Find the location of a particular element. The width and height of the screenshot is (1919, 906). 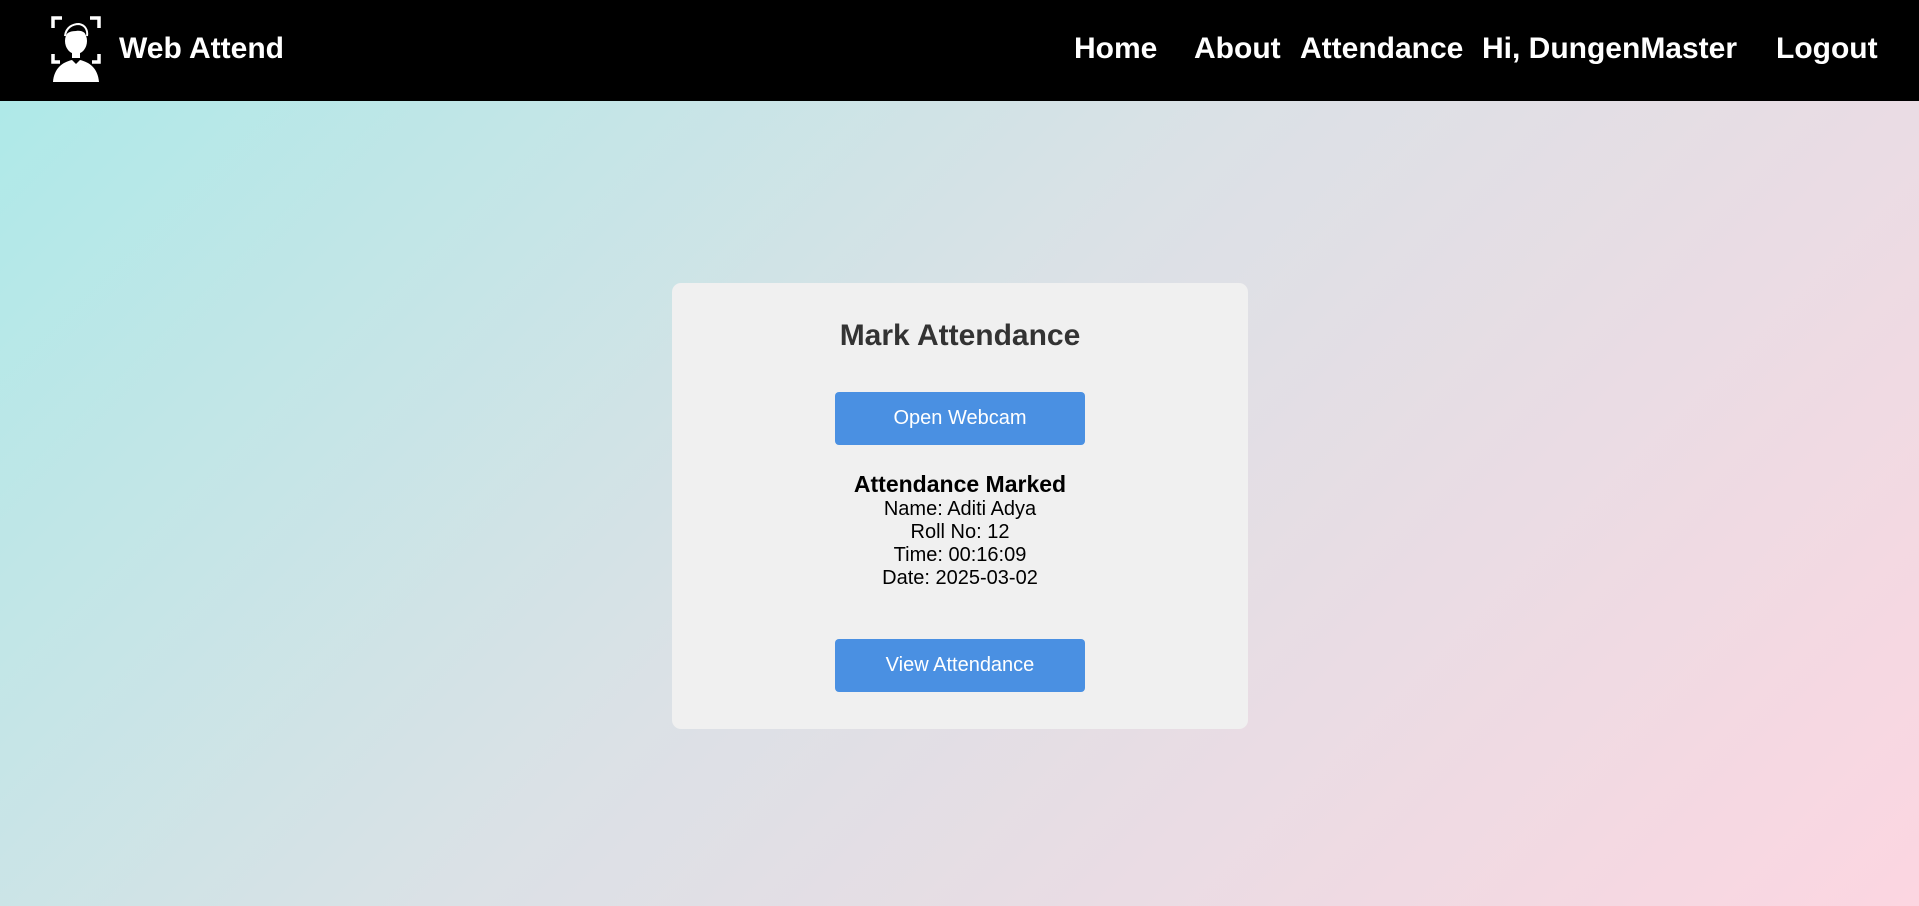

result-title: Attendance Marked is located at coordinates (960, 484).